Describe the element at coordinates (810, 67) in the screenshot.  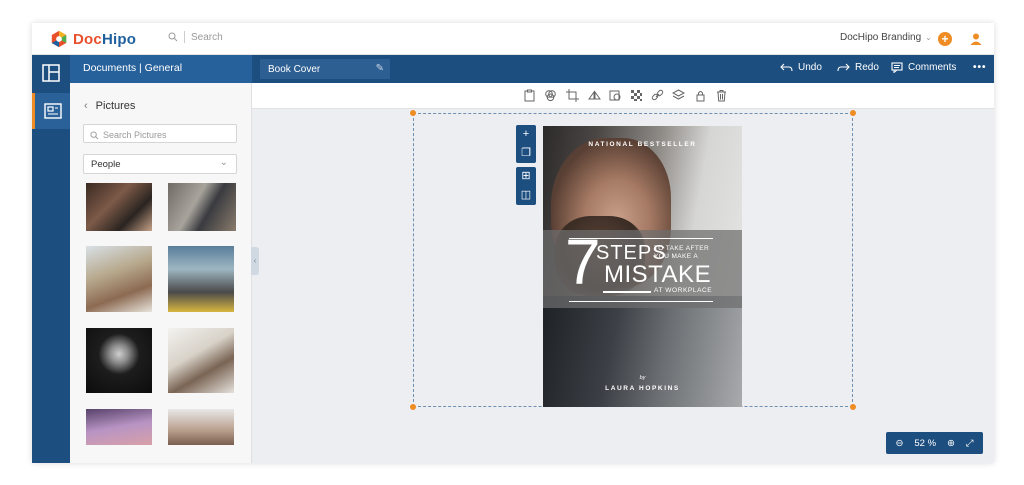
I see `undo-label: Undo` at that location.